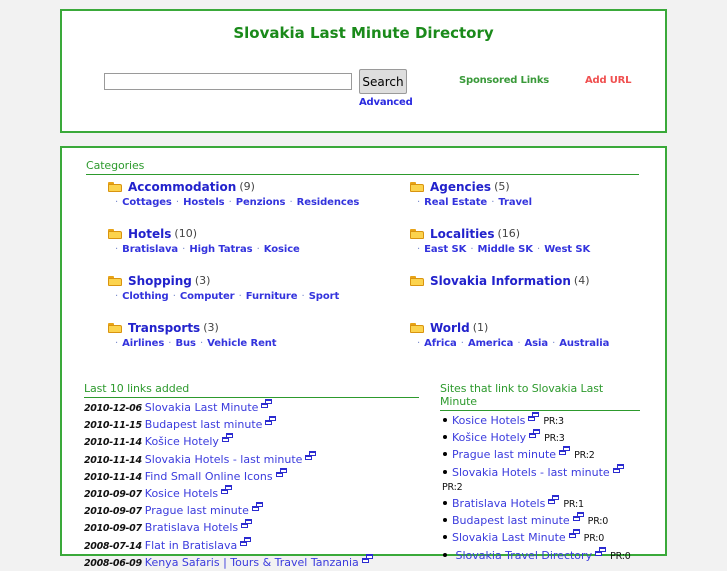 The width and height of the screenshot is (727, 571). I want to click on subcategory-link: Travel, so click(515, 202).